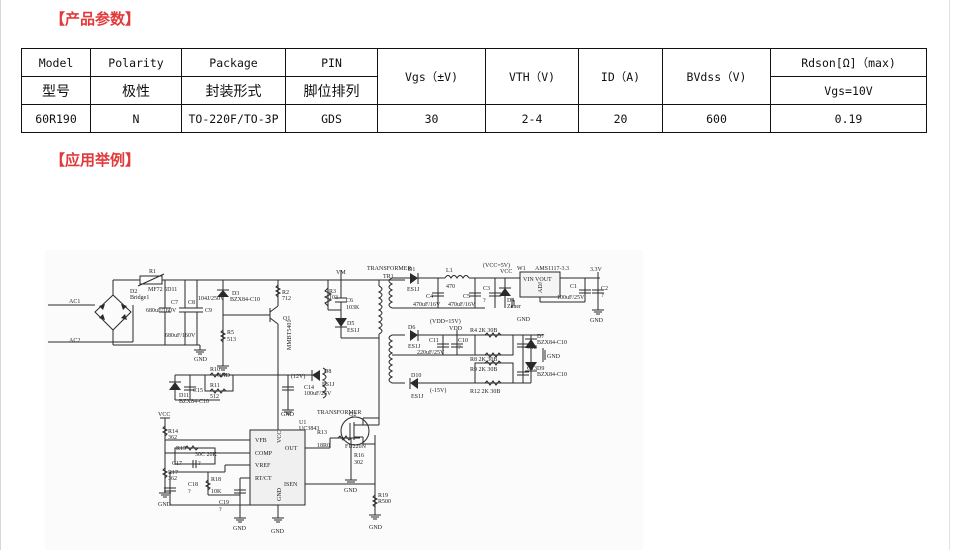 The image size is (958, 550). What do you see at coordinates (220, 510) in the screenshot?
I see `label-c19-value: ?` at bounding box center [220, 510].